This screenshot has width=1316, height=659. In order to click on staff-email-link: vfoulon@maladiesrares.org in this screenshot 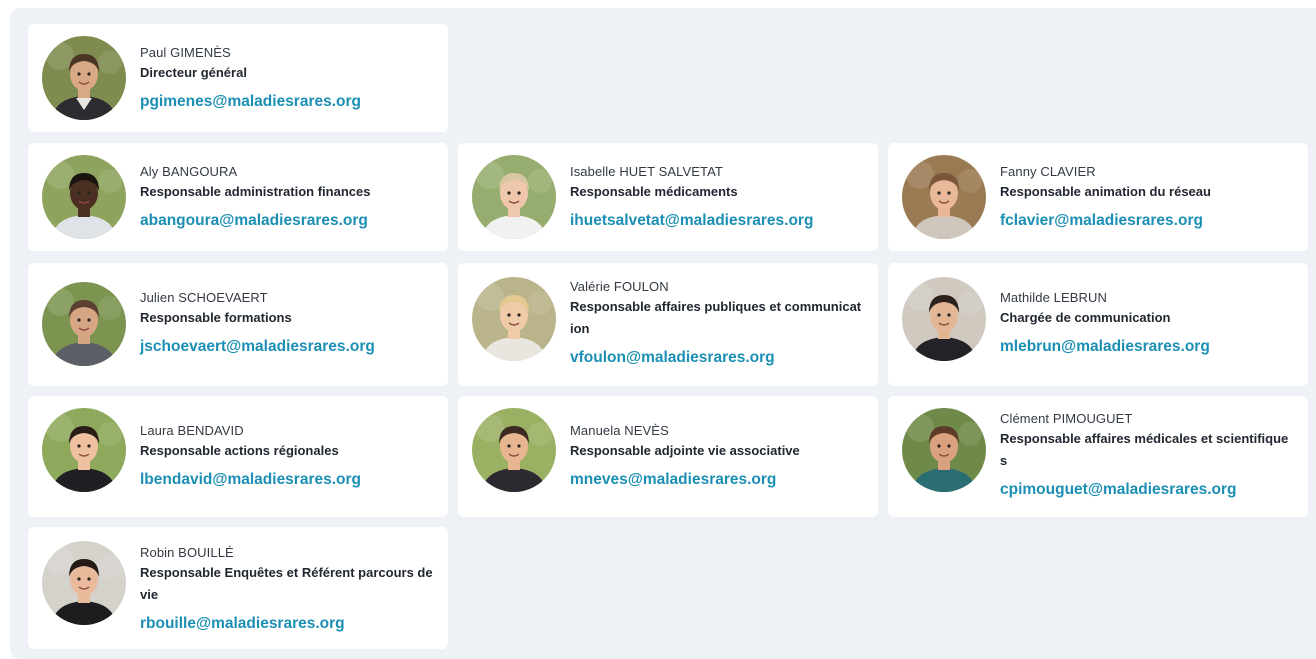, I will do `click(672, 358)`.